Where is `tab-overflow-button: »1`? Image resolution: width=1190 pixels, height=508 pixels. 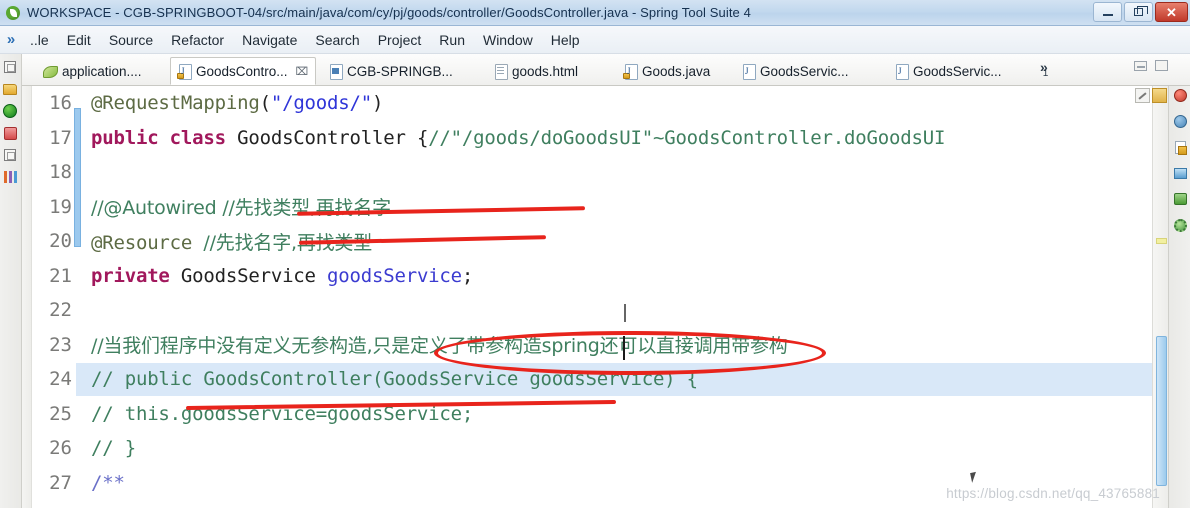 tab-overflow-button: »1 is located at coordinates (1046, 69).